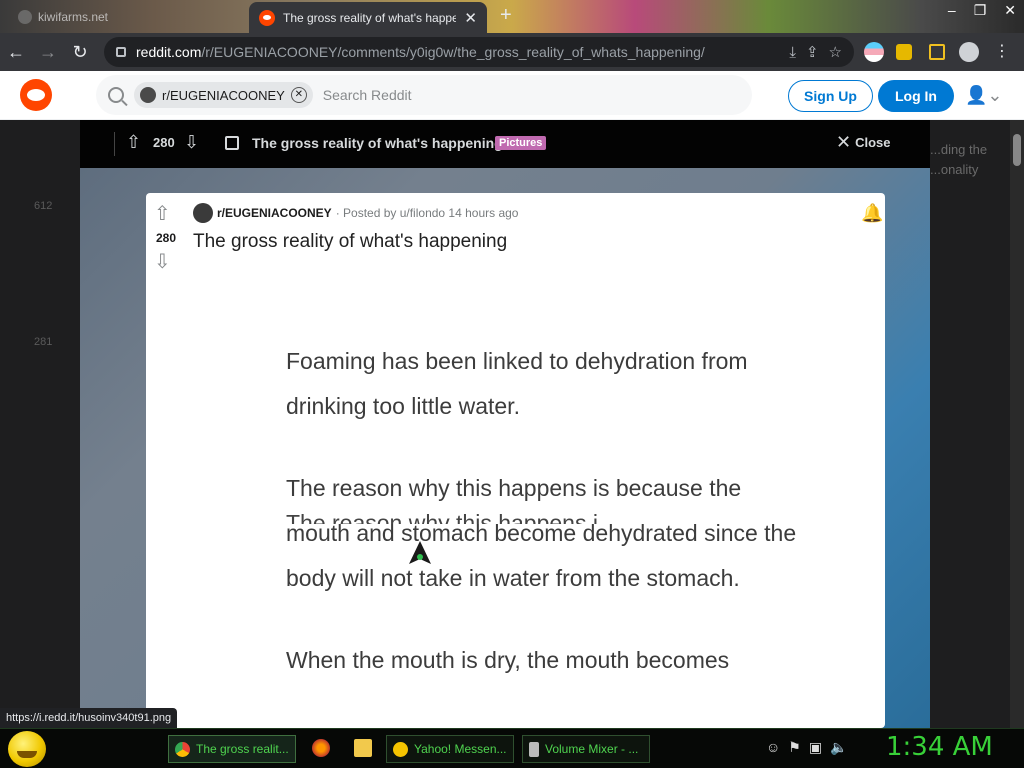 This screenshot has height=768, width=1024. What do you see at coordinates (73, 17) in the screenshot?
I see `tab-title: kiwifarms.net` at bounding box center [73, 17].